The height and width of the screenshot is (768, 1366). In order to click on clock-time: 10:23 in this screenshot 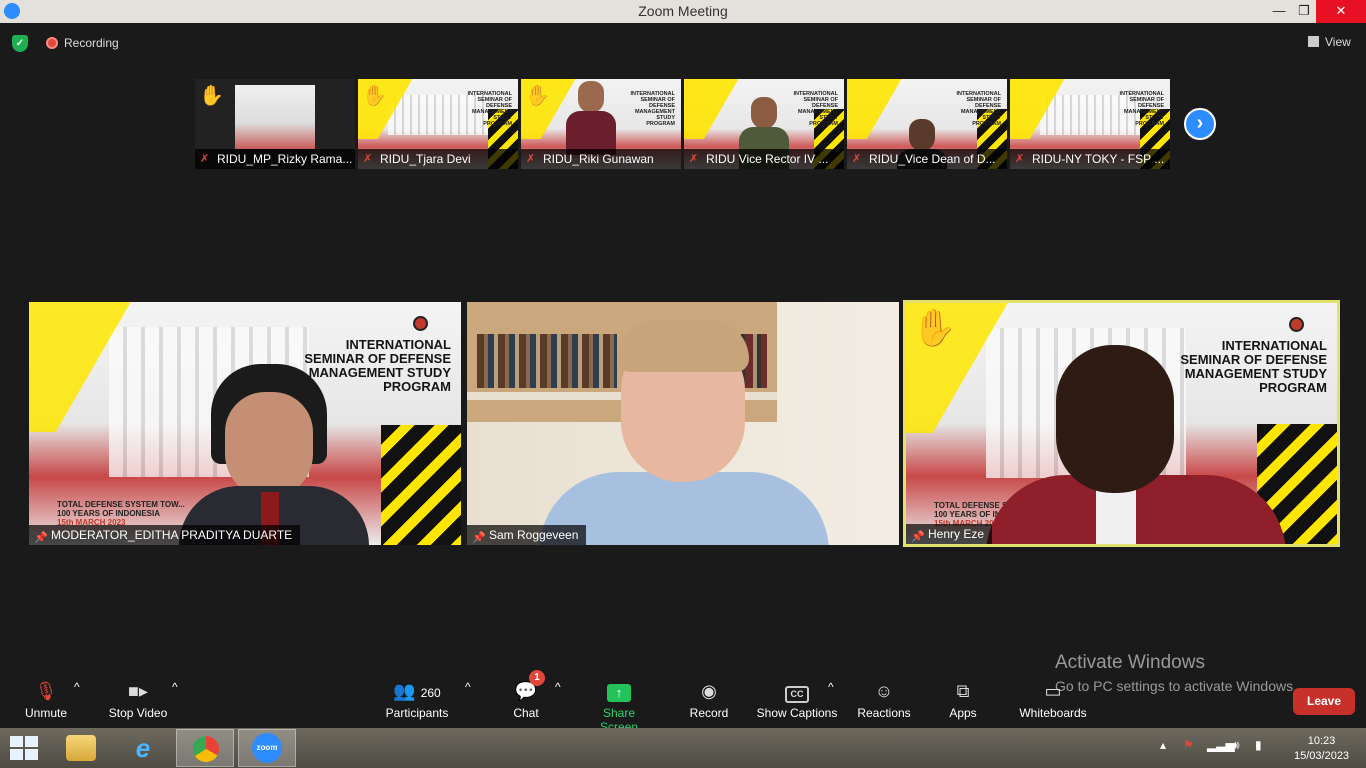, I will do `click(1321, 741)`.